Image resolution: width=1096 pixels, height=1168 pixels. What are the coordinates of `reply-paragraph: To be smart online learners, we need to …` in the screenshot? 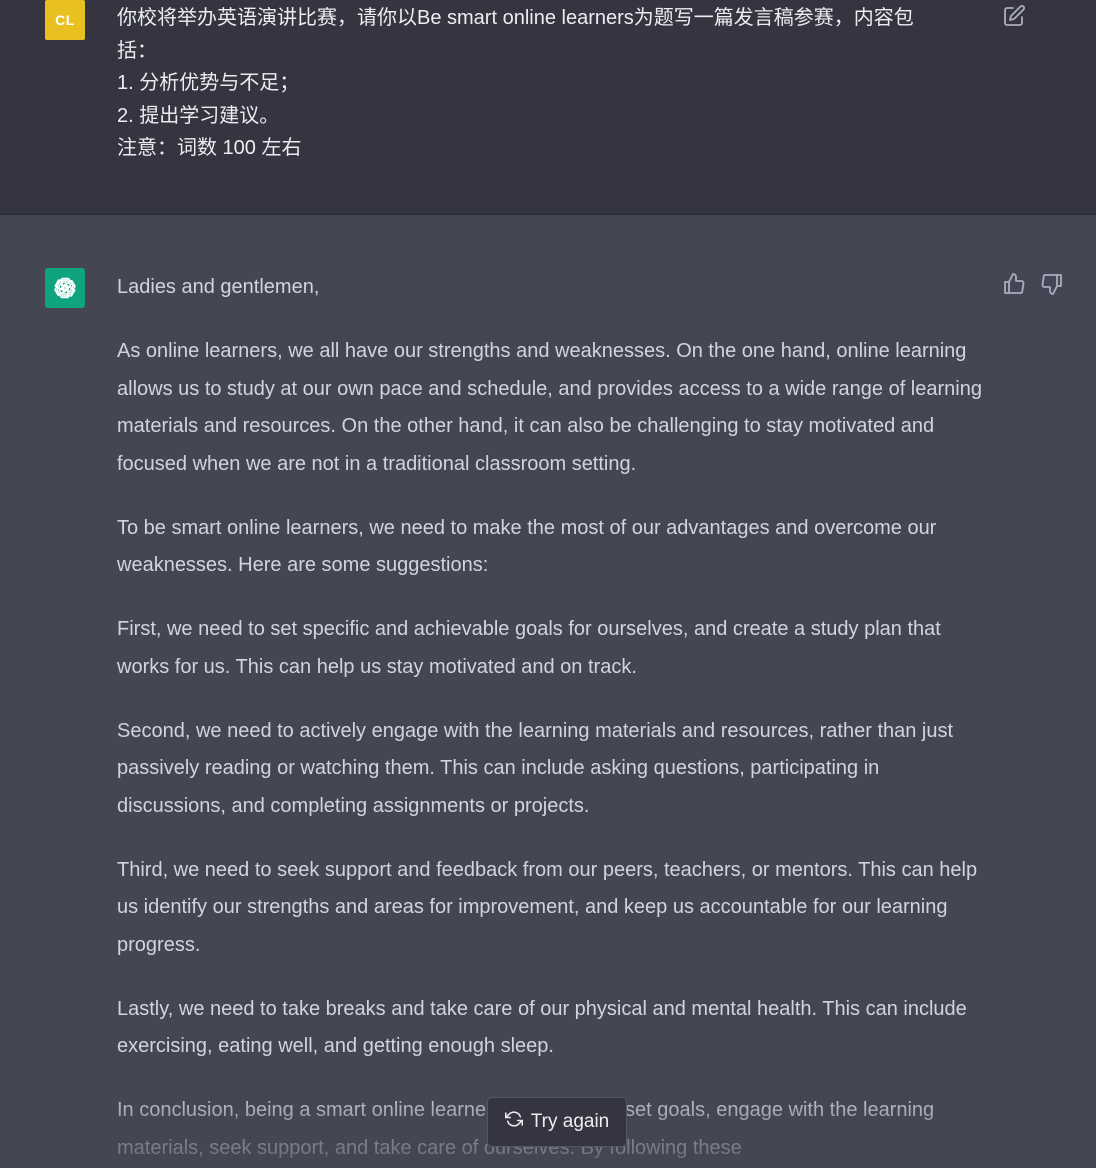 It's located at (527, 546).